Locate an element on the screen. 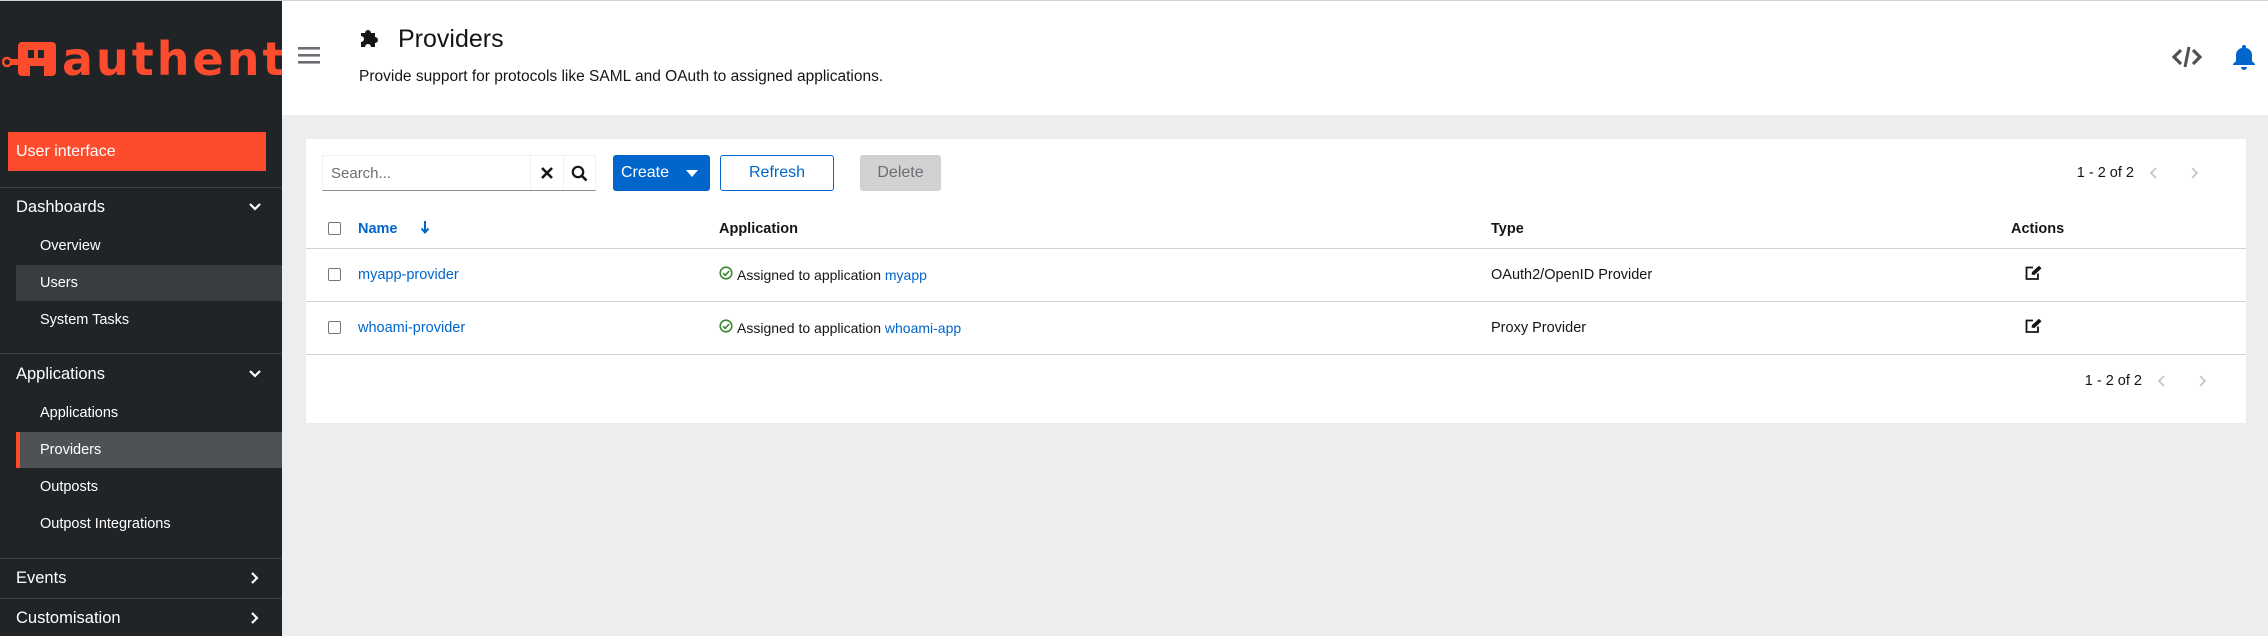 This screenshot has height=636, width=2268. nav-group-label: Events is located at coordinates (41, 577).